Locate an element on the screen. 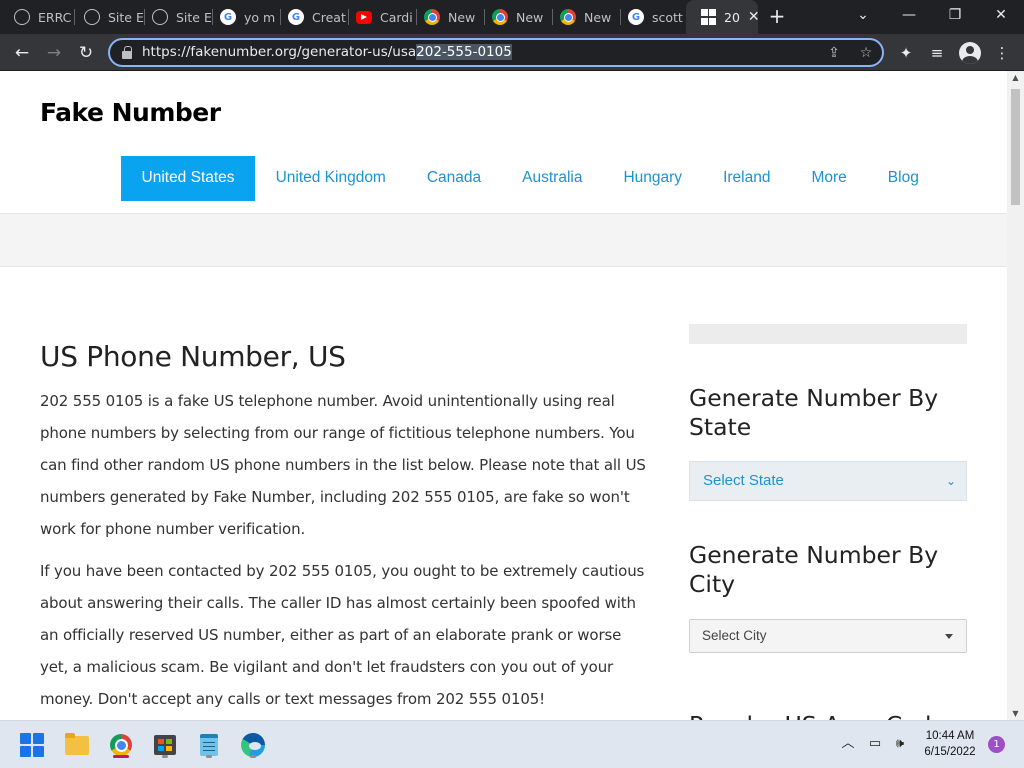 The image size is (1024, 768). menu-kebab-icon: ⋮ is located at coordinates (1002, 53).